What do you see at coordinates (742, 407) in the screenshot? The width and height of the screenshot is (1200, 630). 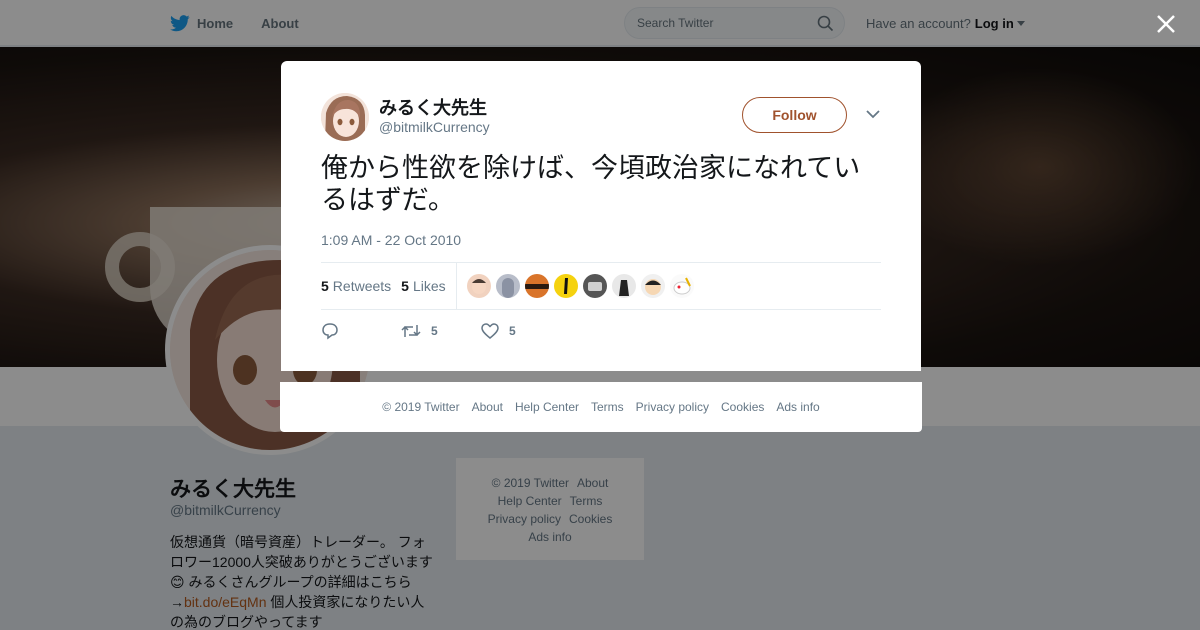 I see `footer-cookies-link: Cookies` at bounding box center [742, 407].